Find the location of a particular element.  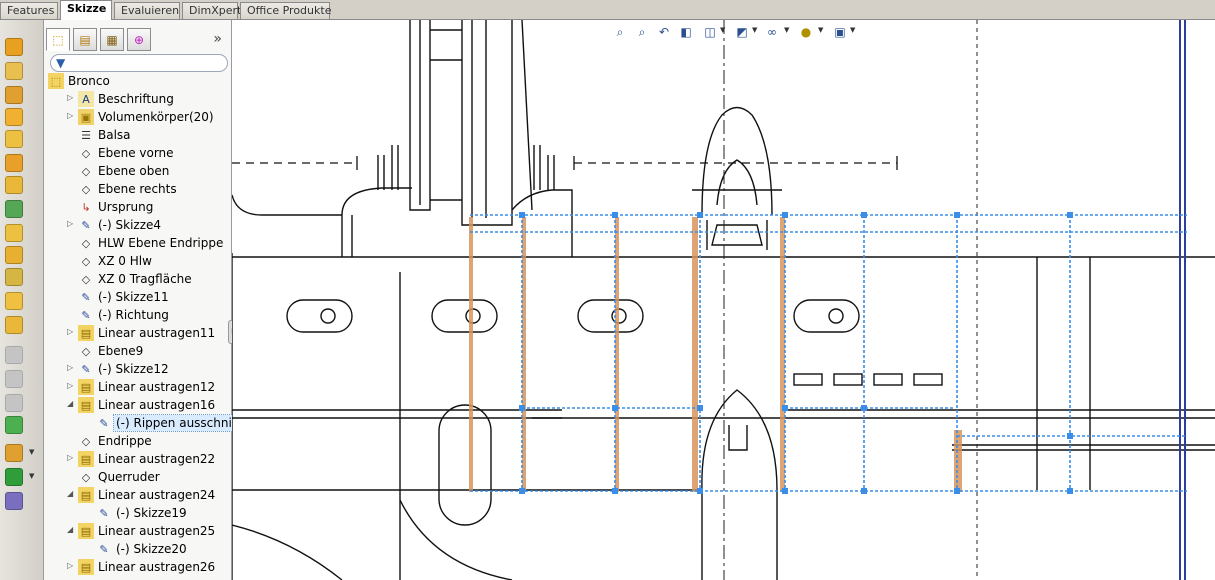

feature-manager-tab: ⬚ is located at coordinates (58, 39).